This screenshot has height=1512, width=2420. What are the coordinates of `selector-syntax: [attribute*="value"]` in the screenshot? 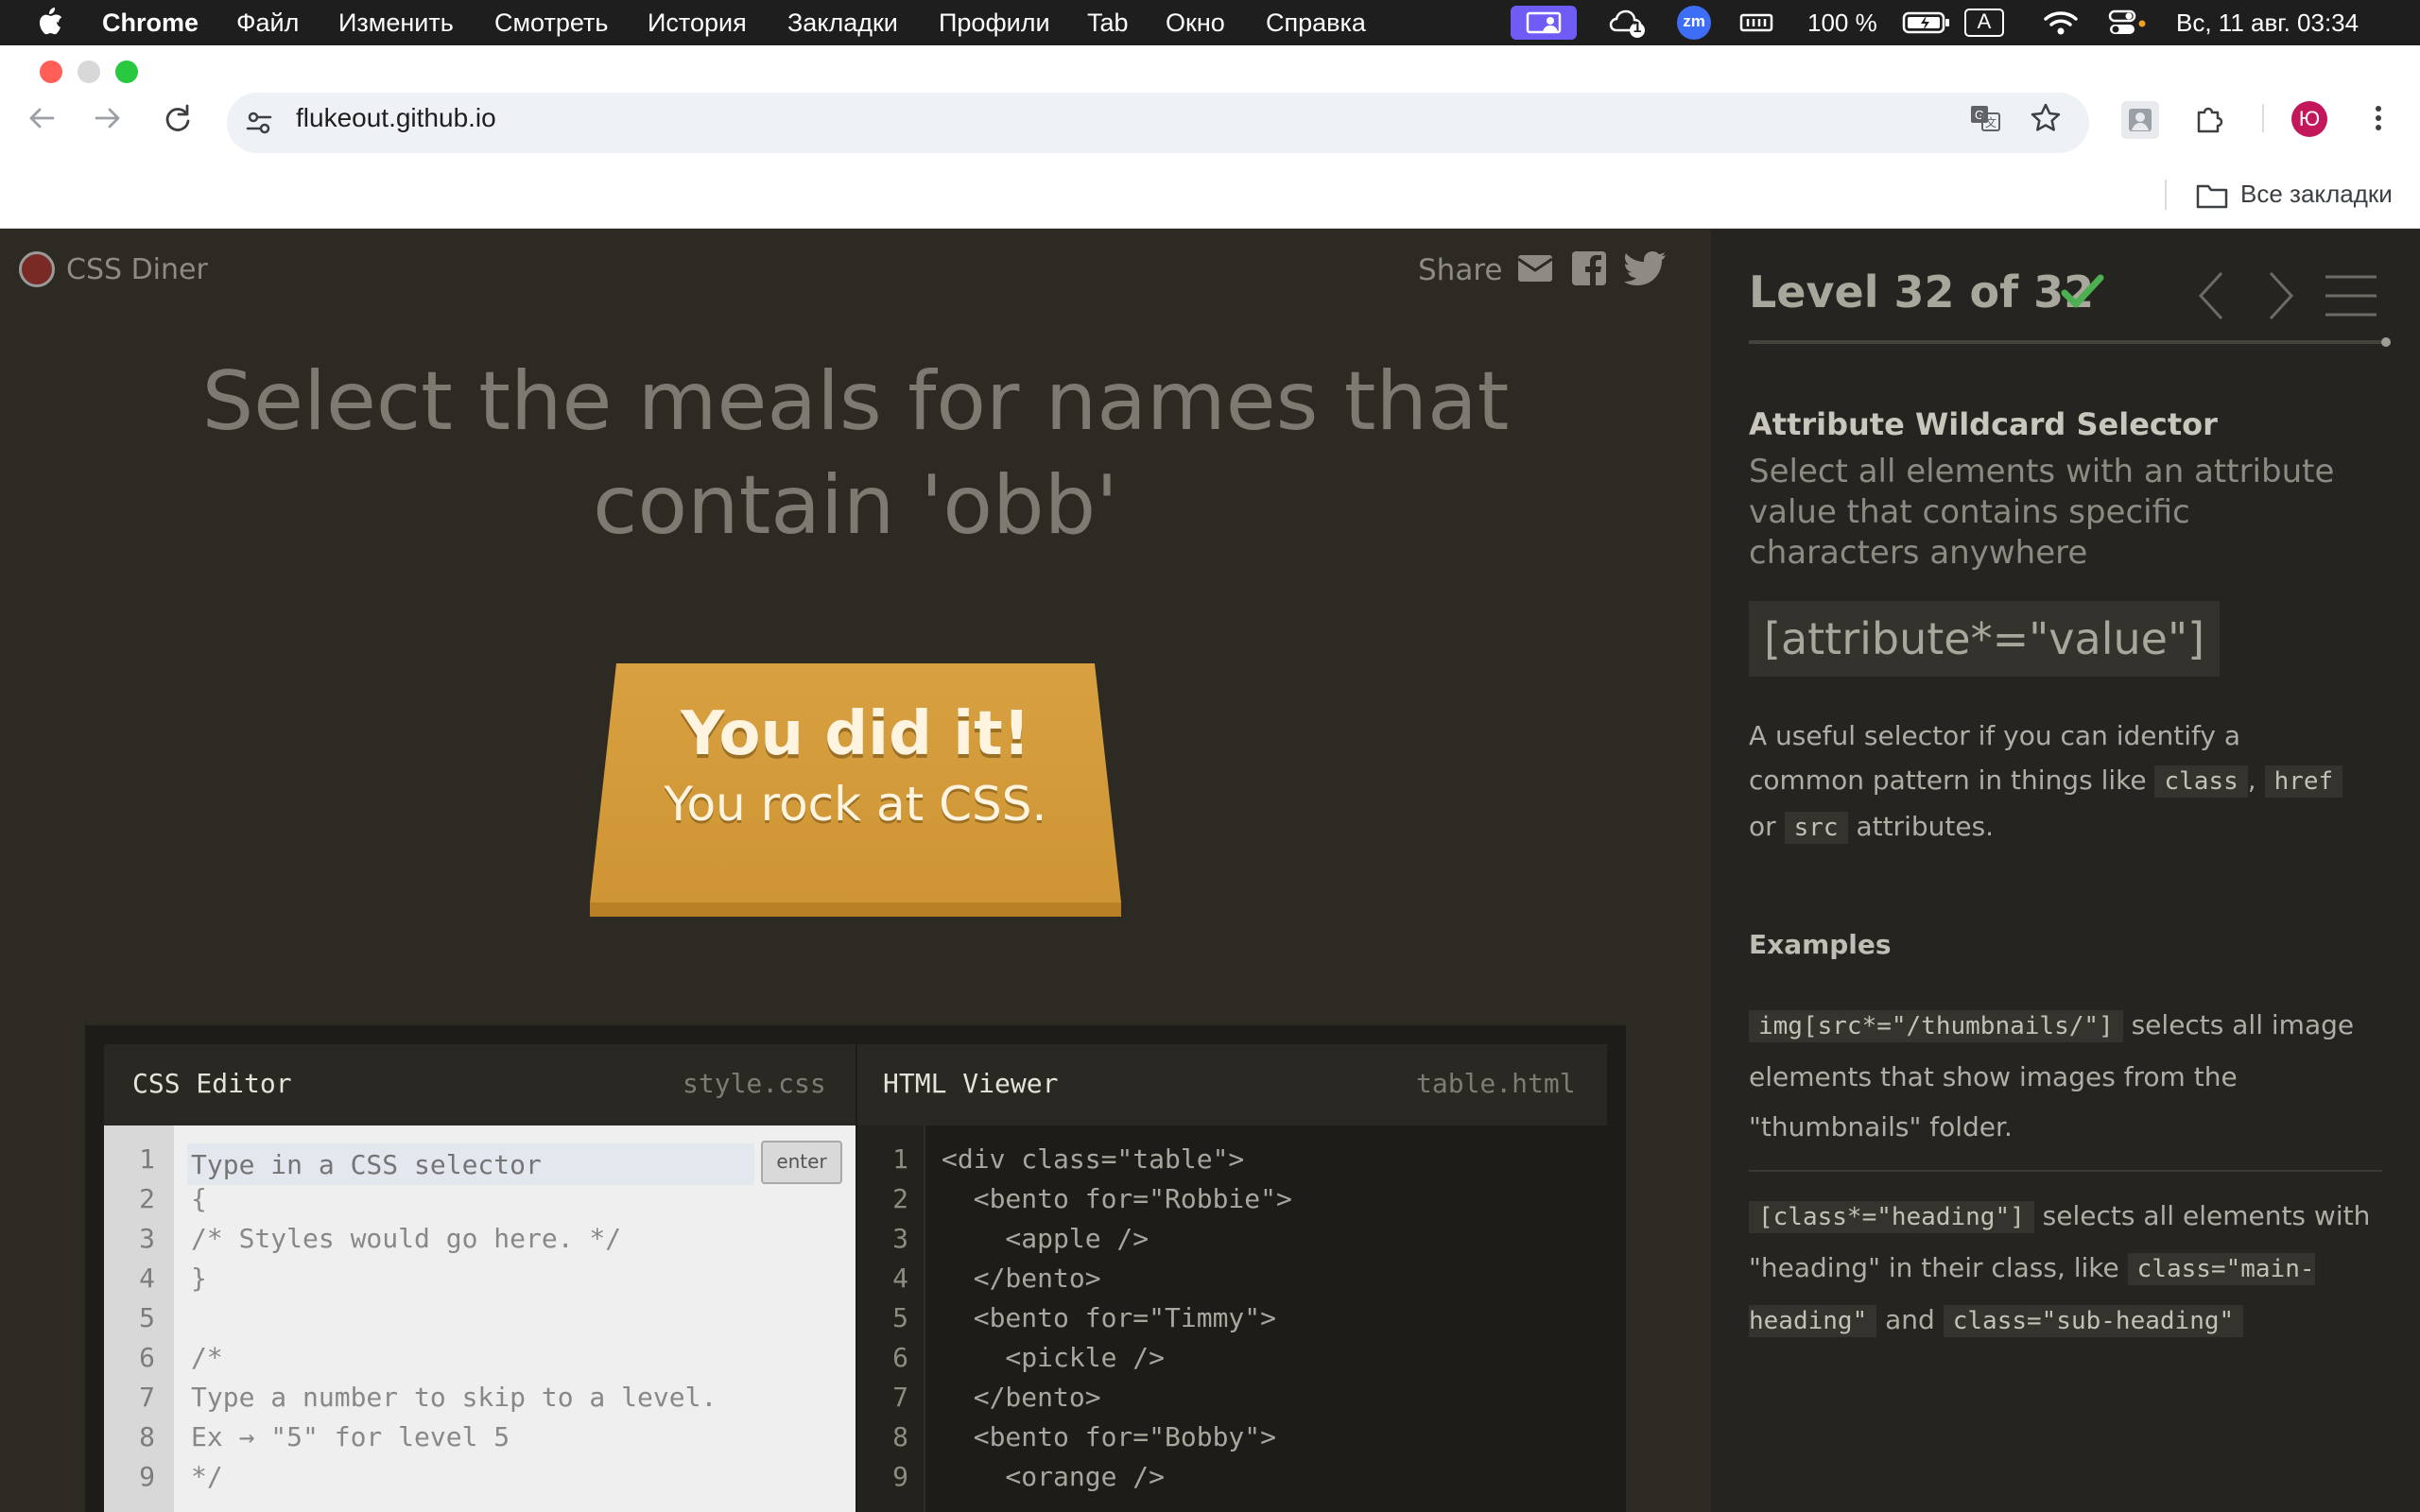 It's located at (1985, 639).